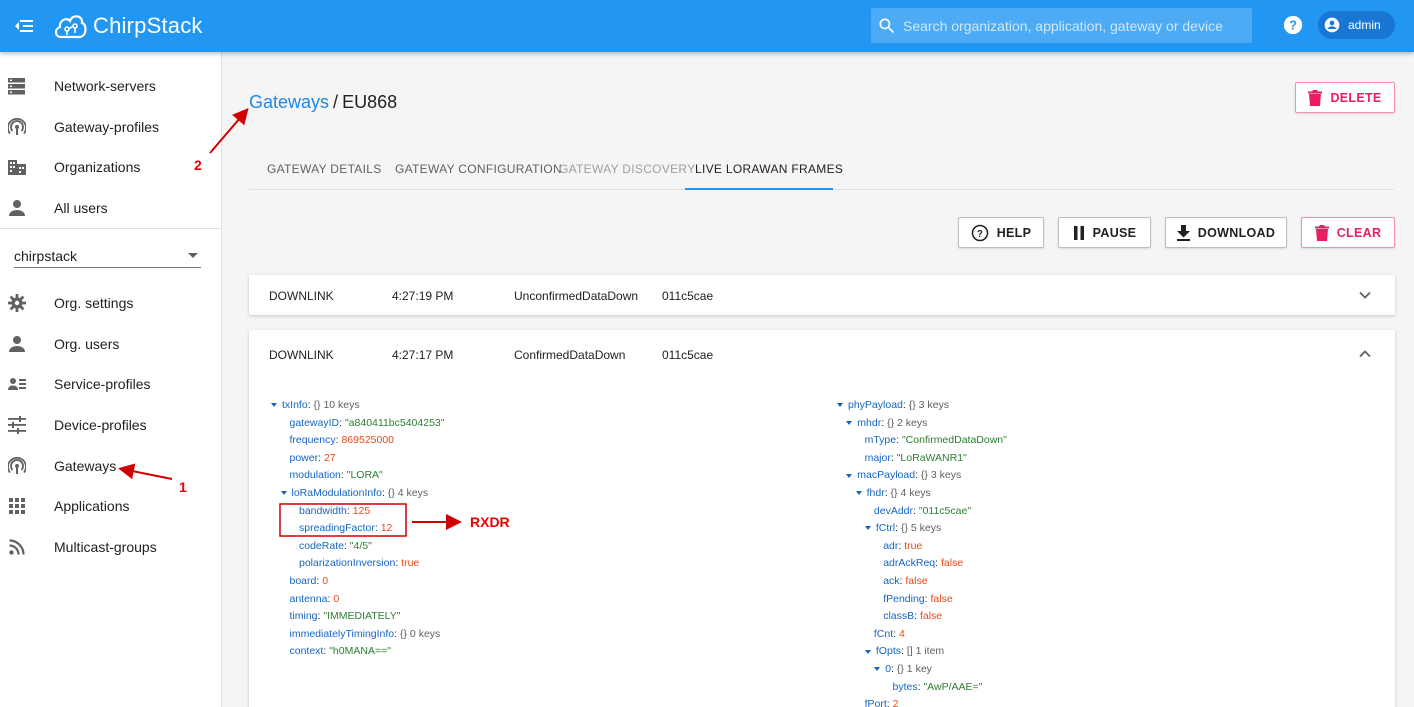 This screenshot has width=1414, height=707. What do you see at coordinates (688, 296) in the screenshot?
I see `frame-devaddr: 011c5cae` at bounding box center [688, 296].